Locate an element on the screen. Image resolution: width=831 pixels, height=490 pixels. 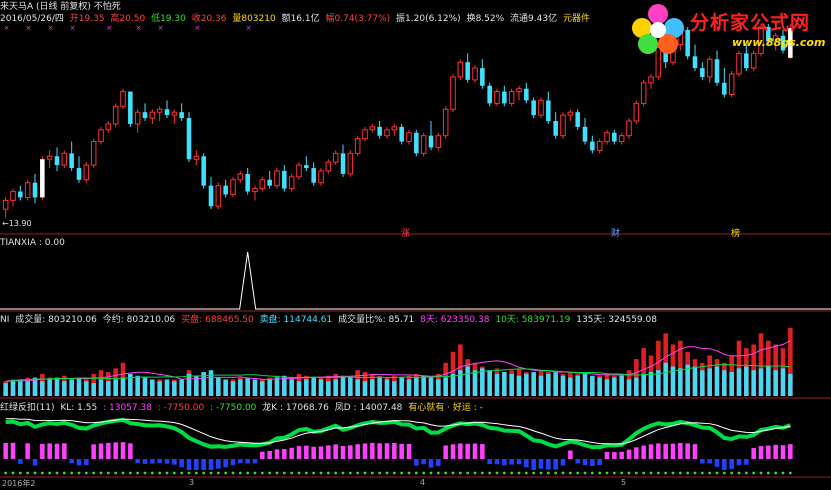
low-price-marker: ←13.90 is located at coordinates (17, 223).